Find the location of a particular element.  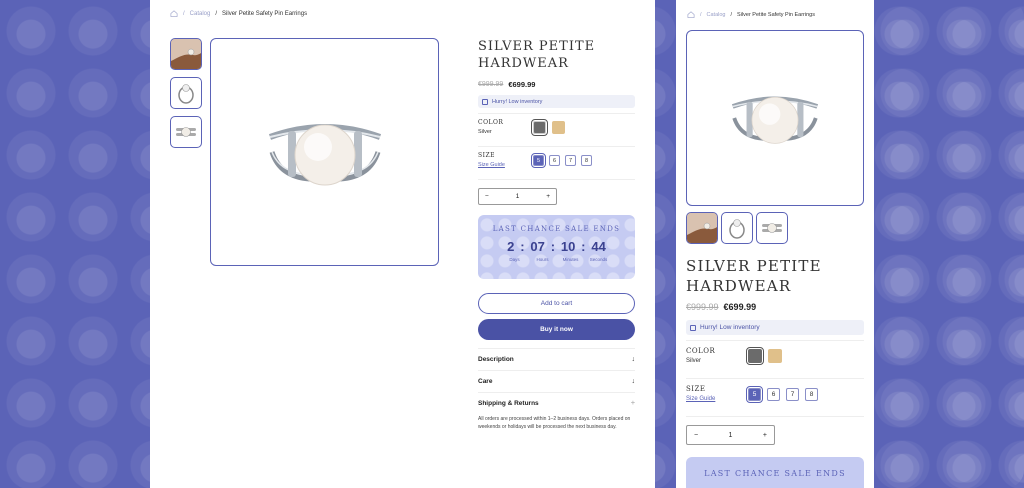

accordion-shipping: Shipping & Returns + is located at coordinates (556, 403).